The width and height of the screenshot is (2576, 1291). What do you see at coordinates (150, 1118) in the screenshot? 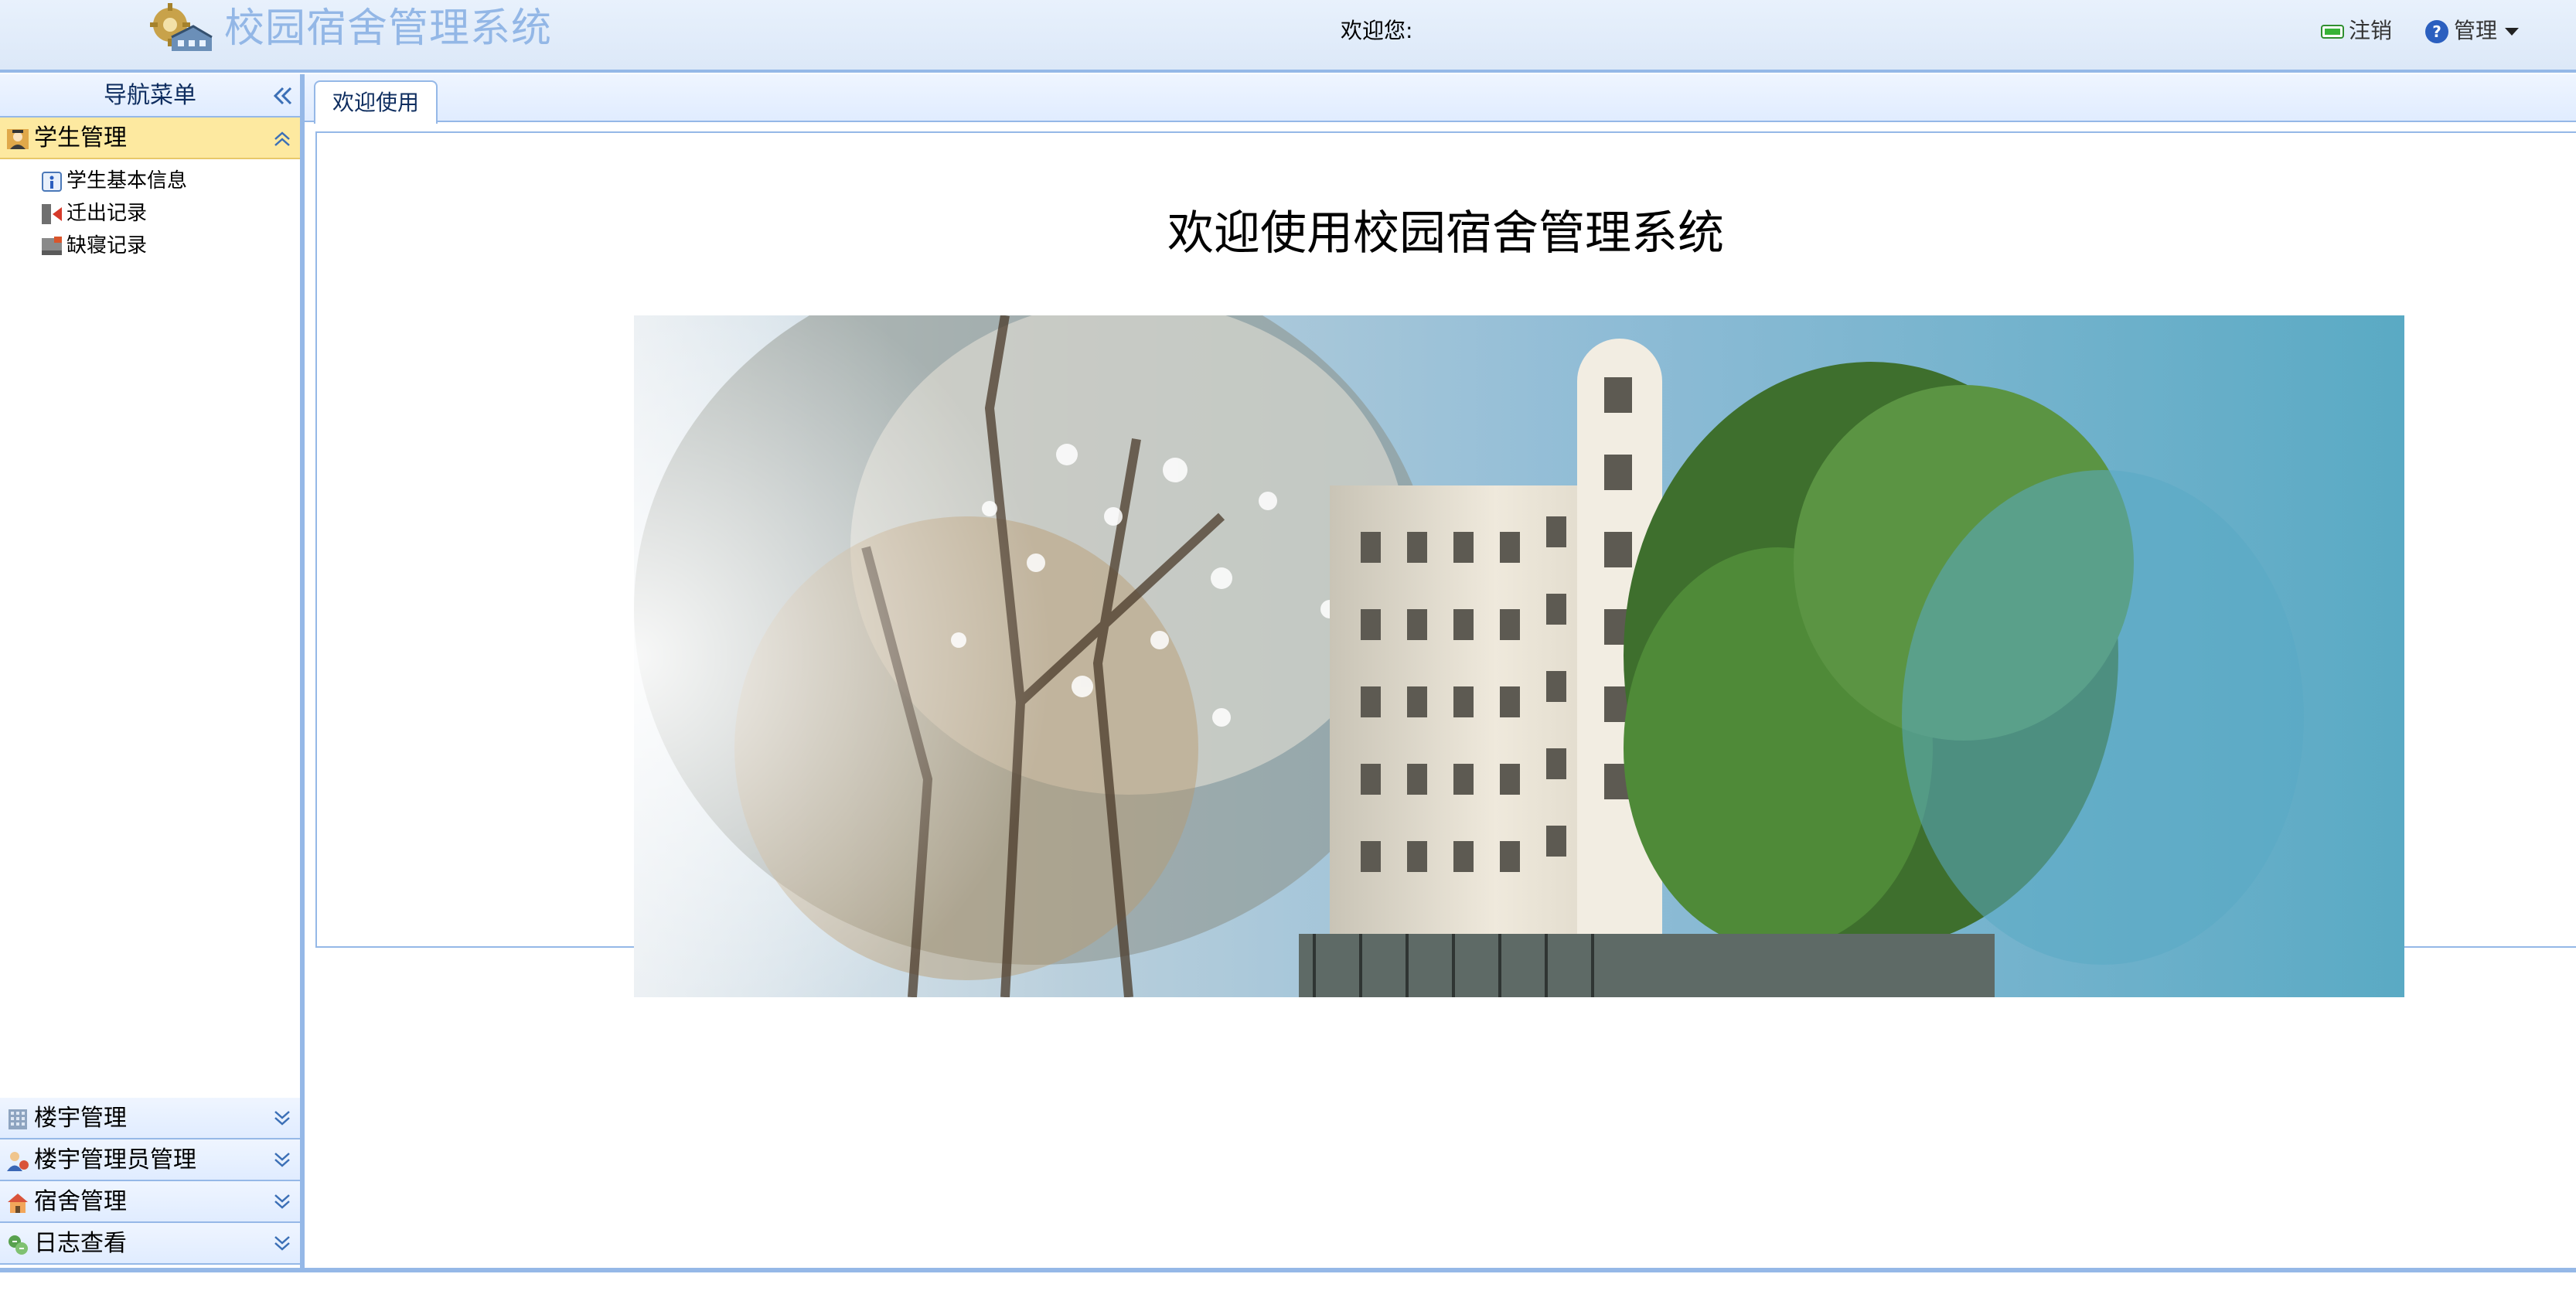
I see `accordion-building-management: 楼宇管理` at bounding box center [150, 1118].